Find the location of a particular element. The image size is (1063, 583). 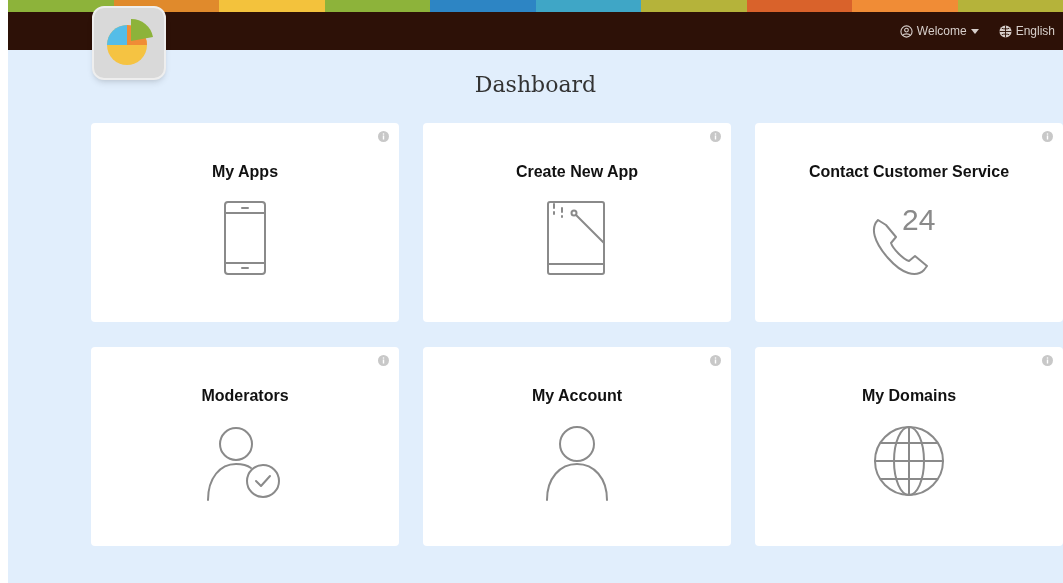

user-icon is located at coordinates (906, 31).